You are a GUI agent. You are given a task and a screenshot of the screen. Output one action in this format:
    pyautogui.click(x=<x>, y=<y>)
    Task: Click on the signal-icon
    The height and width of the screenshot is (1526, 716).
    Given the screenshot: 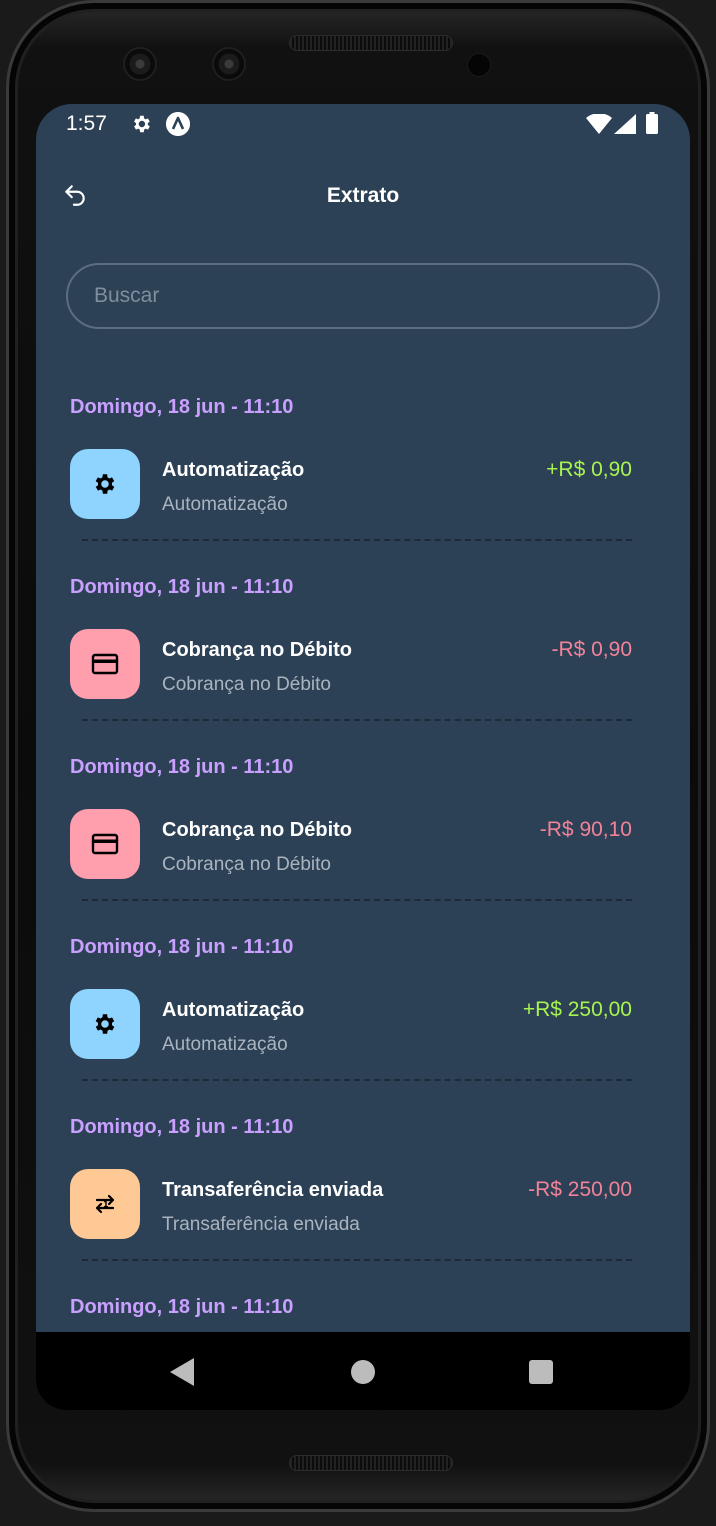 What is the action you would take?
    pyautogui.click(x=625, y=124)
    